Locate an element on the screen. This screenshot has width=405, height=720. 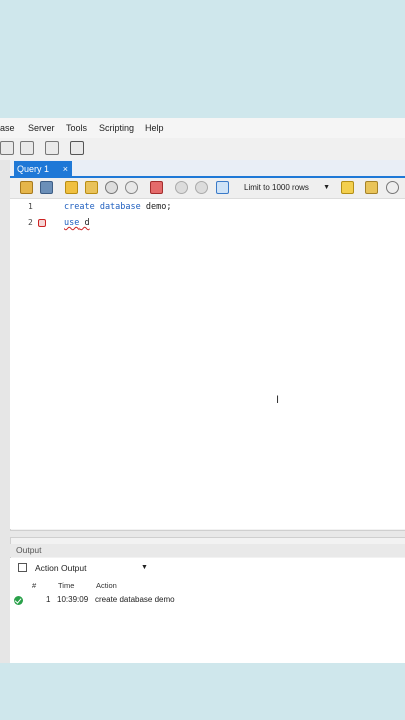
sql-keyword: use is located at coordinates (72, 223).